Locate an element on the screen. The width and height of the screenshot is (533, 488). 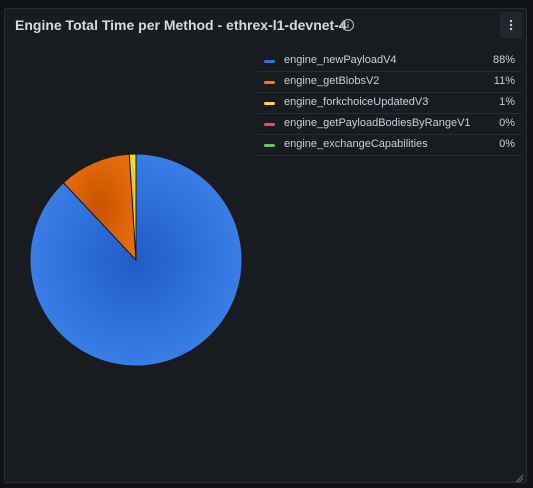
panel-menu-button is located at coordinates (511, 25).